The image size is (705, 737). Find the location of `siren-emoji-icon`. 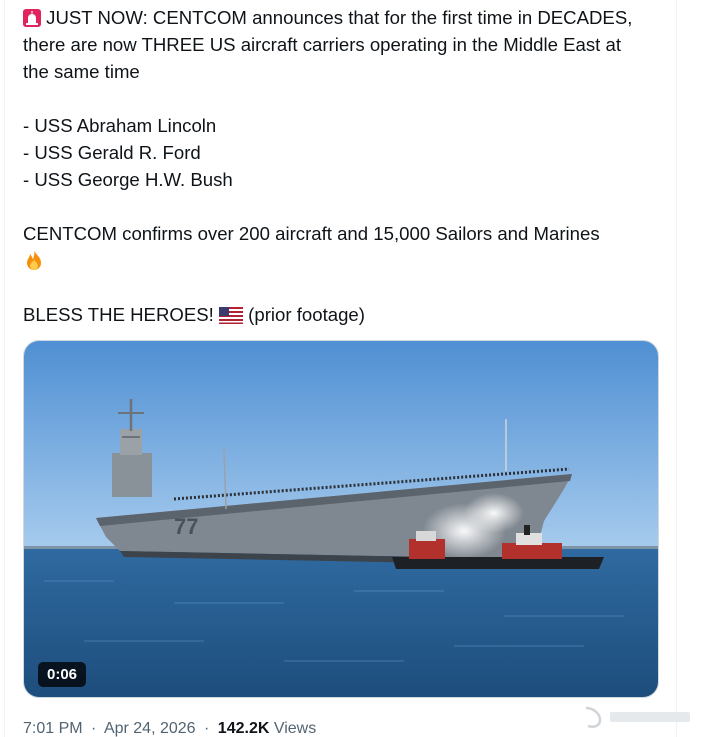

siren-emoji-icon is located at coordinates (32, 20).